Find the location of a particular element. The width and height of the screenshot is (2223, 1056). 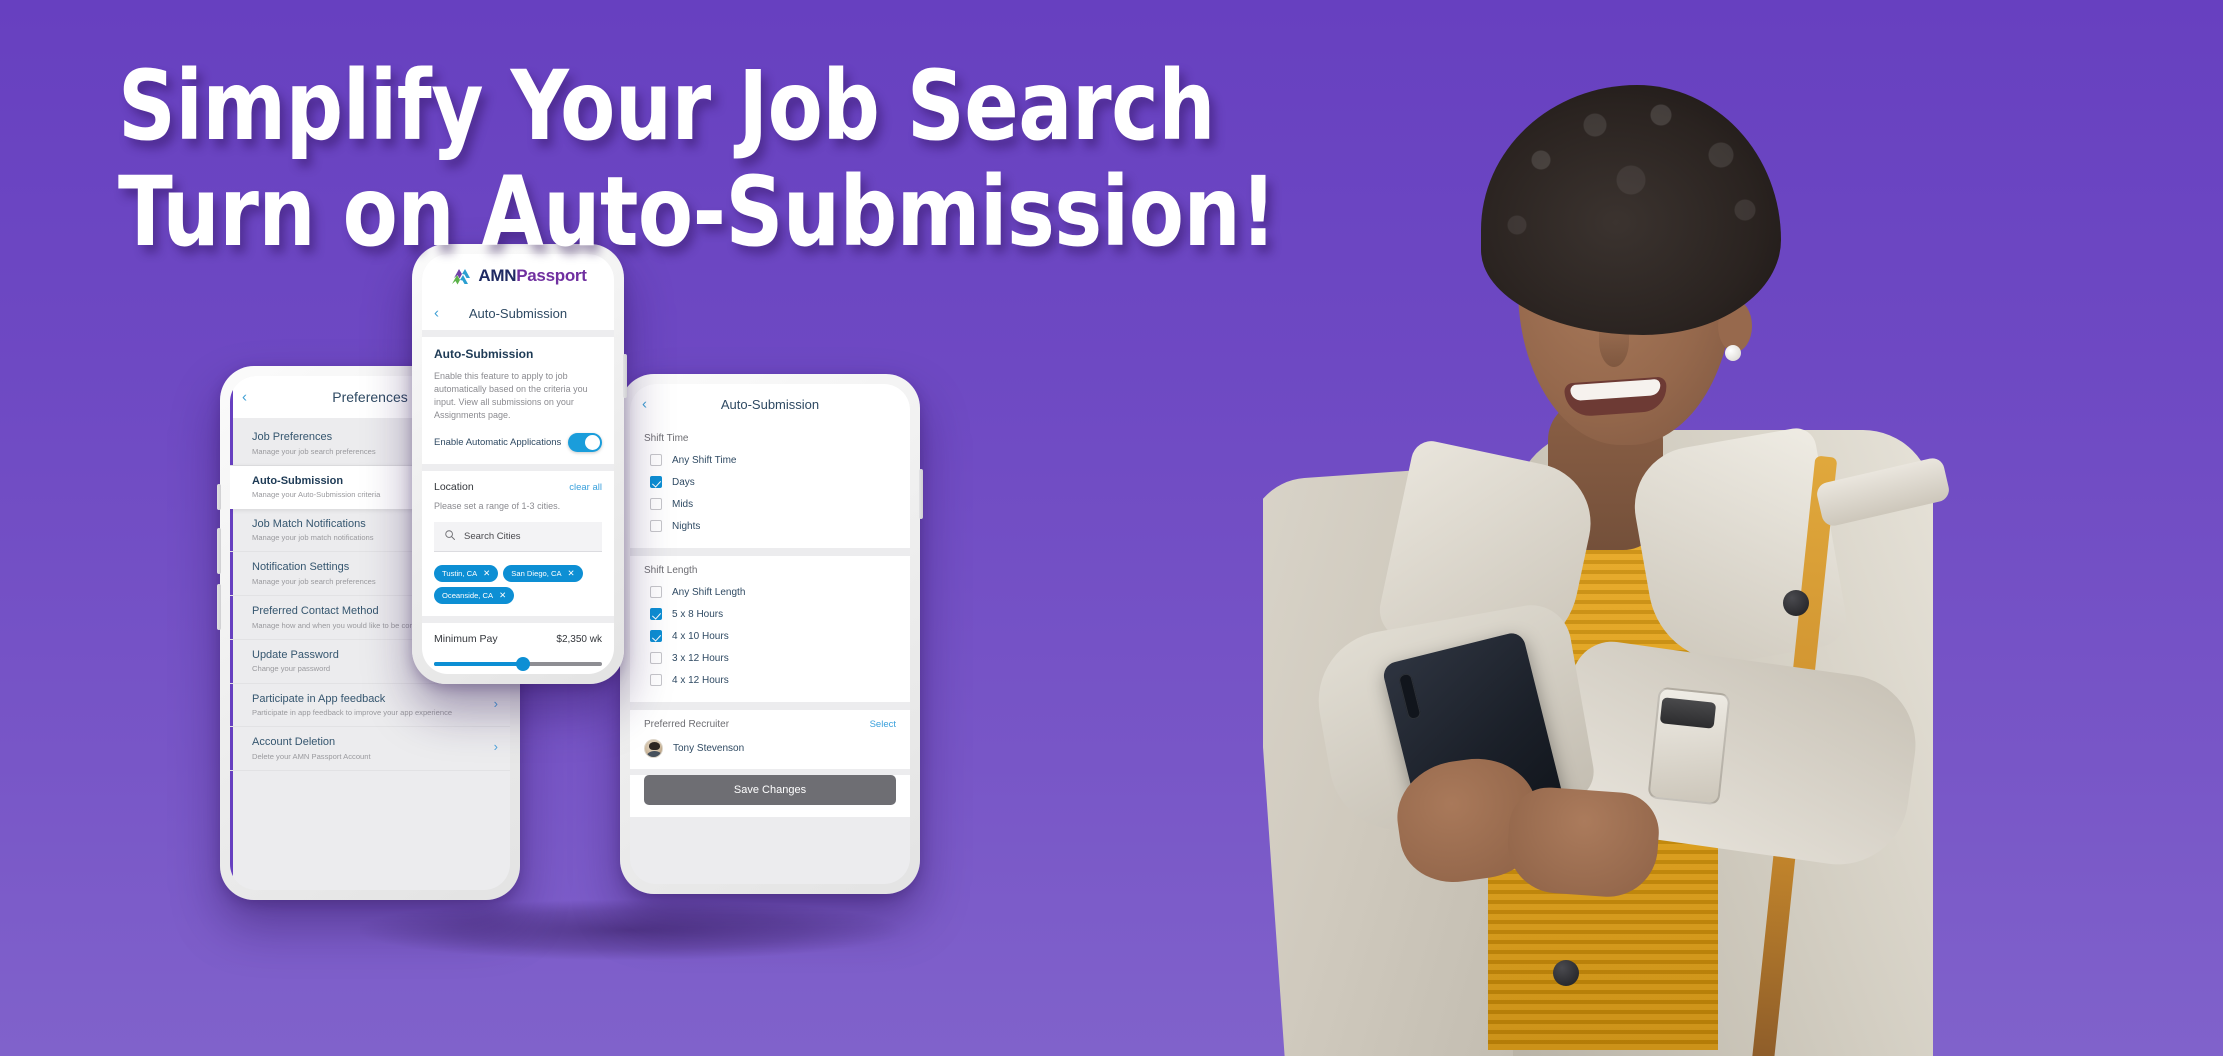

page-title: Auto-Submission is located at coordinates (518, 313).